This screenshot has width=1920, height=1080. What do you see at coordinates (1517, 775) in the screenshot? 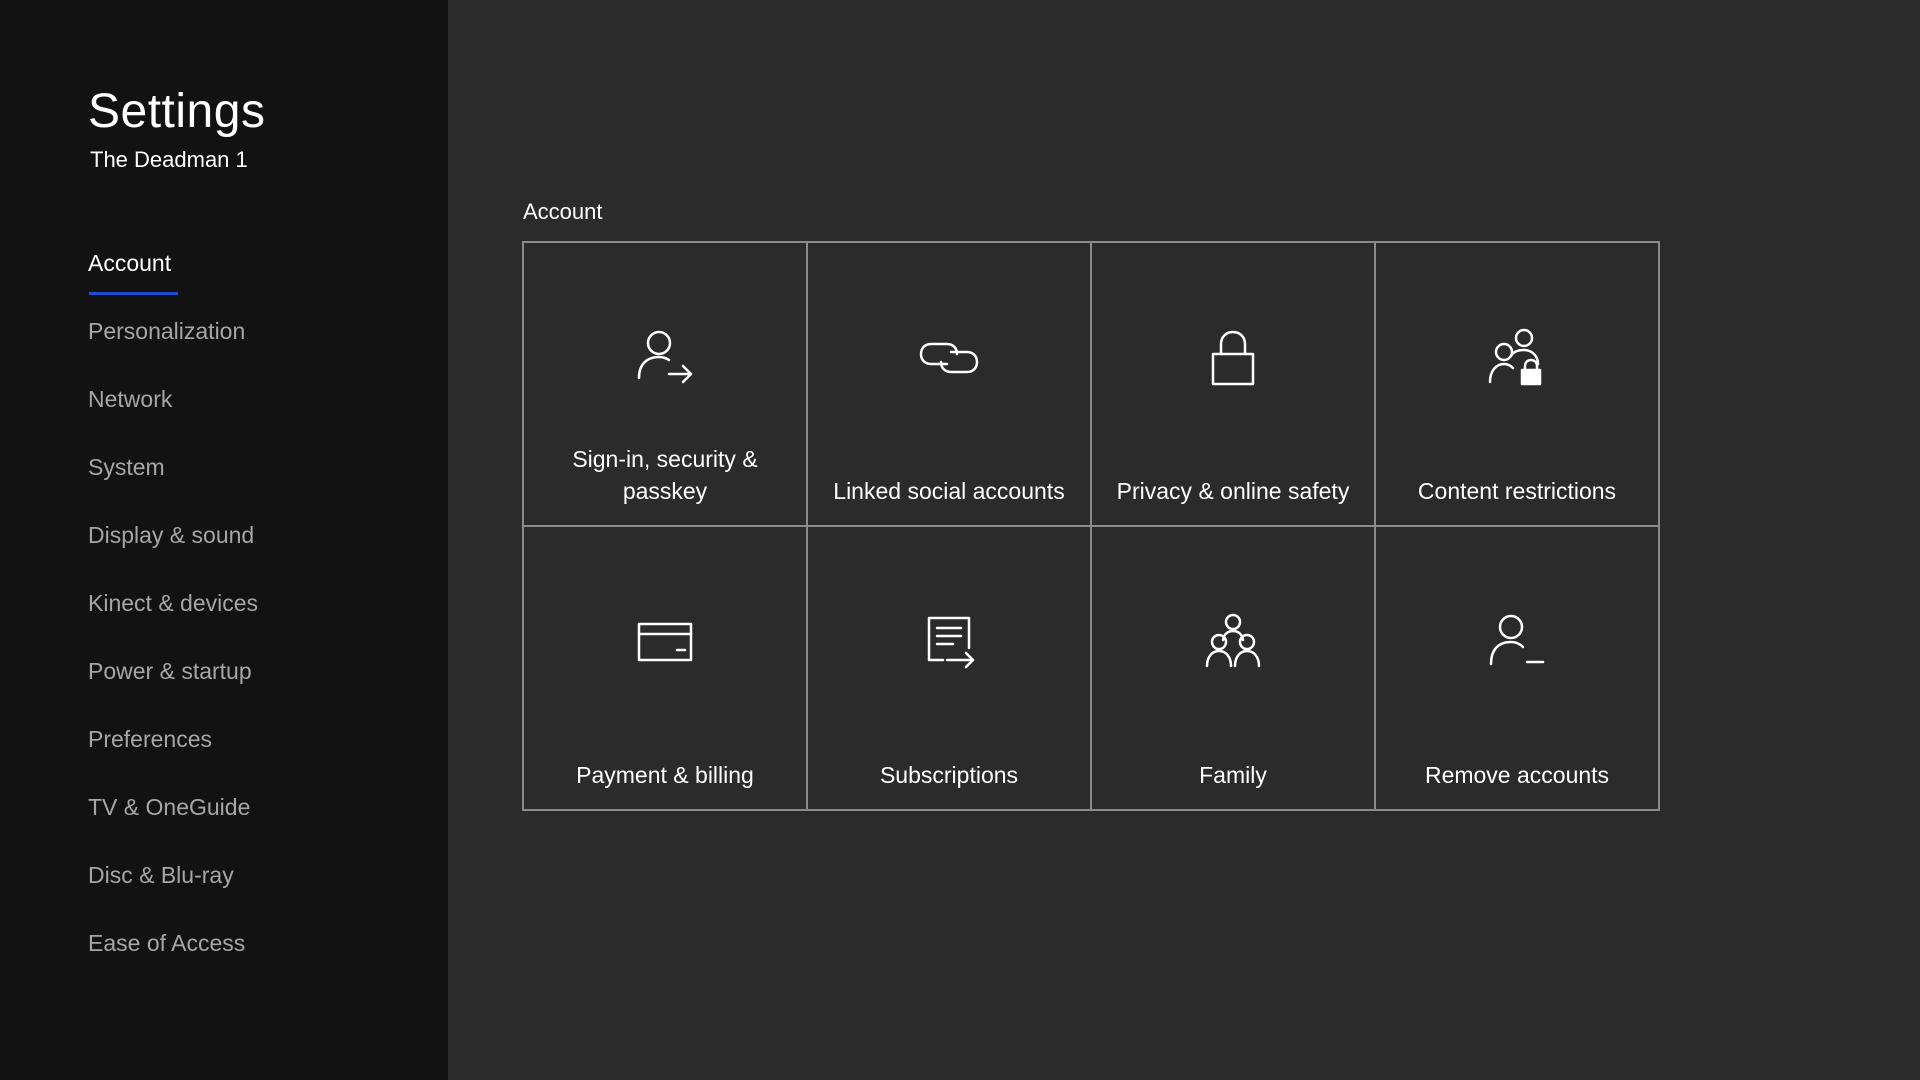
I see `tile-label: Remove accounts` at bounding box center [1517, 775].